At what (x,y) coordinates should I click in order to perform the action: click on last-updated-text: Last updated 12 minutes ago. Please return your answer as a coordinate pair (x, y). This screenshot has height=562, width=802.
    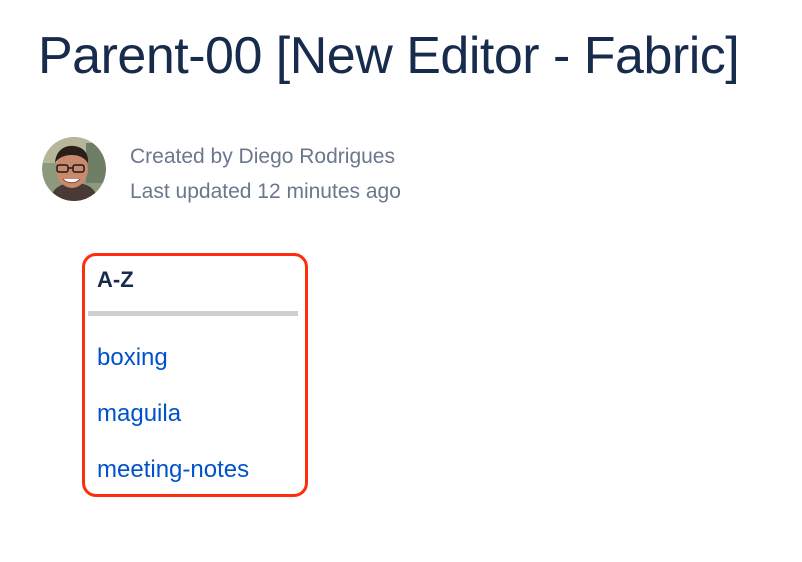
    Looking at the image, I should click on (265, 191).